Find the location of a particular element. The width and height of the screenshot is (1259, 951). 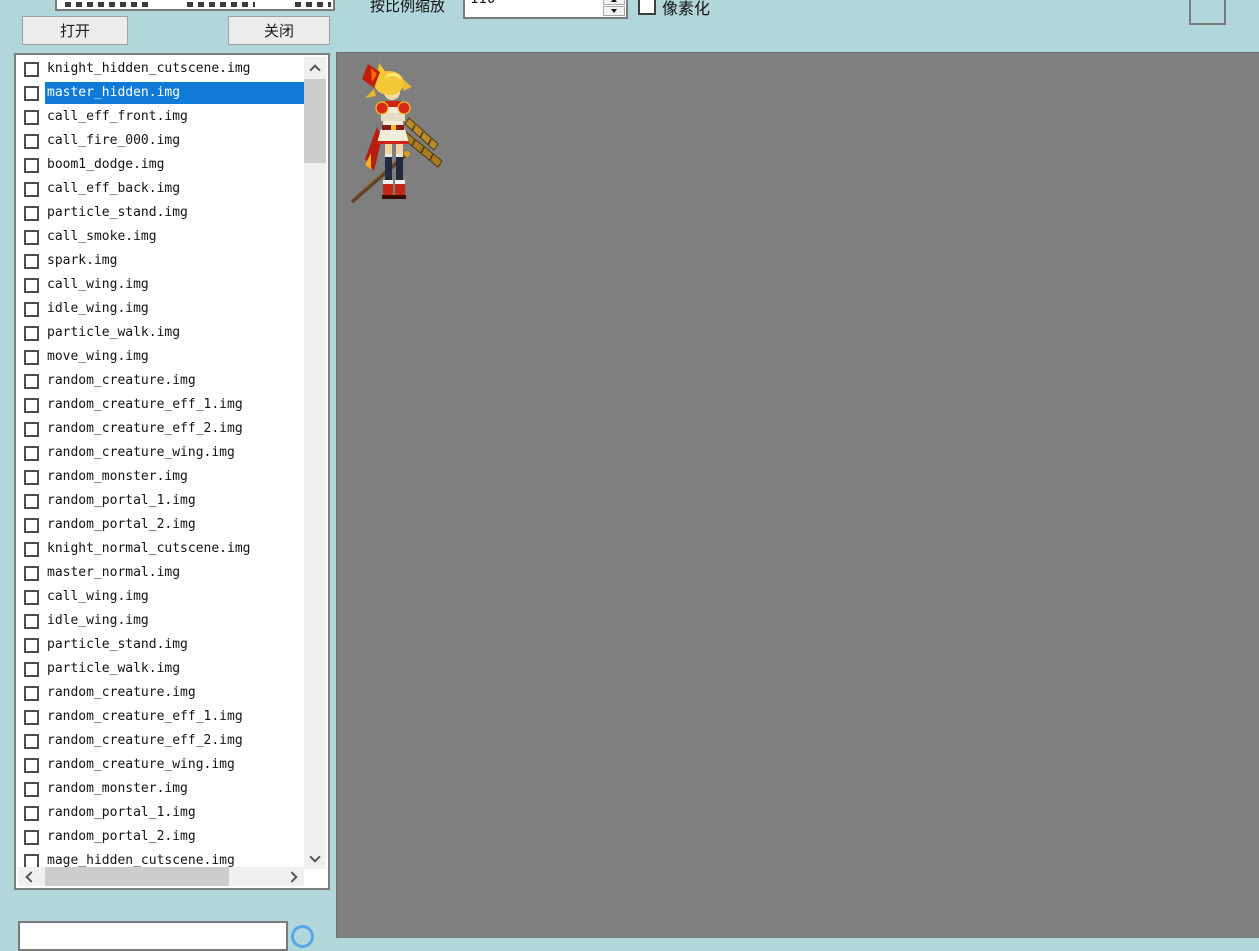

scroll-right-button is located at coordinates (293, 876).